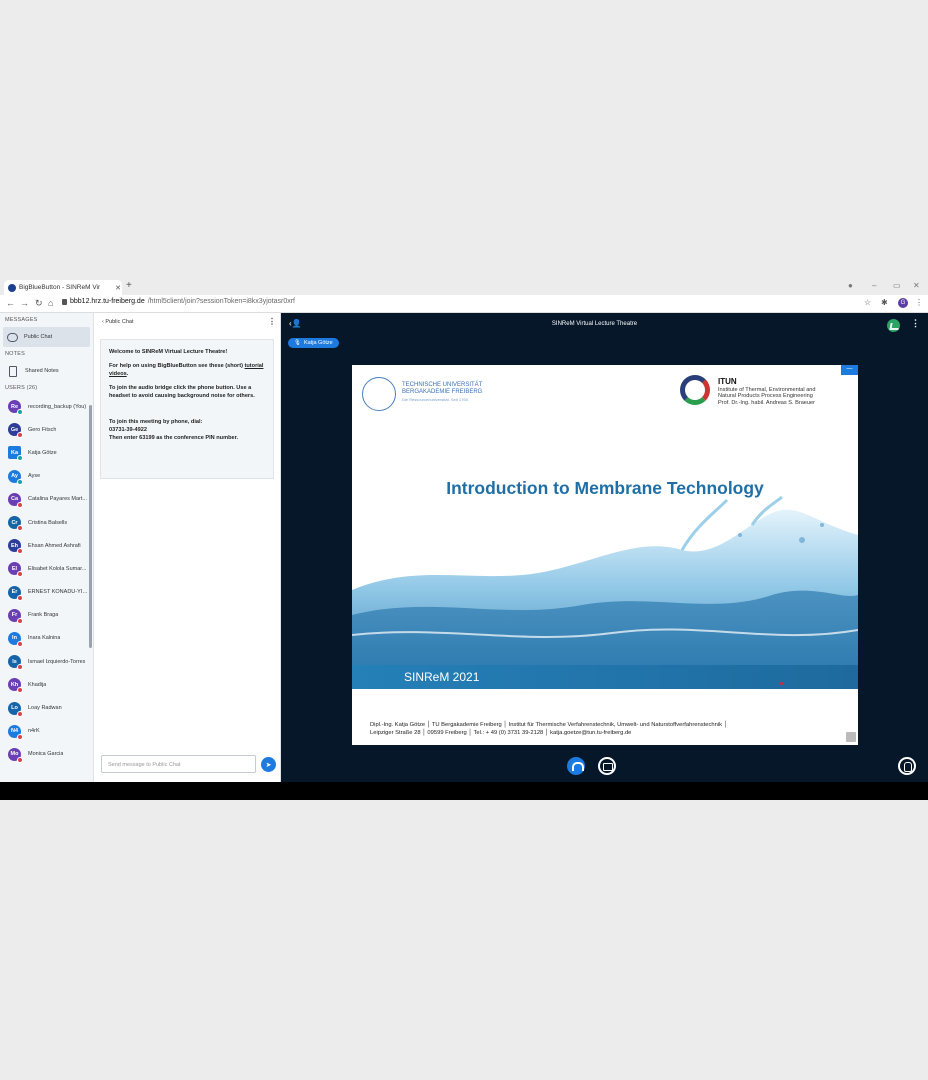 This screenshot has height=1080, width=928. Describe the element at coordinates (907, 766) in the screenshot. I see `raise-hand-button` at that location.